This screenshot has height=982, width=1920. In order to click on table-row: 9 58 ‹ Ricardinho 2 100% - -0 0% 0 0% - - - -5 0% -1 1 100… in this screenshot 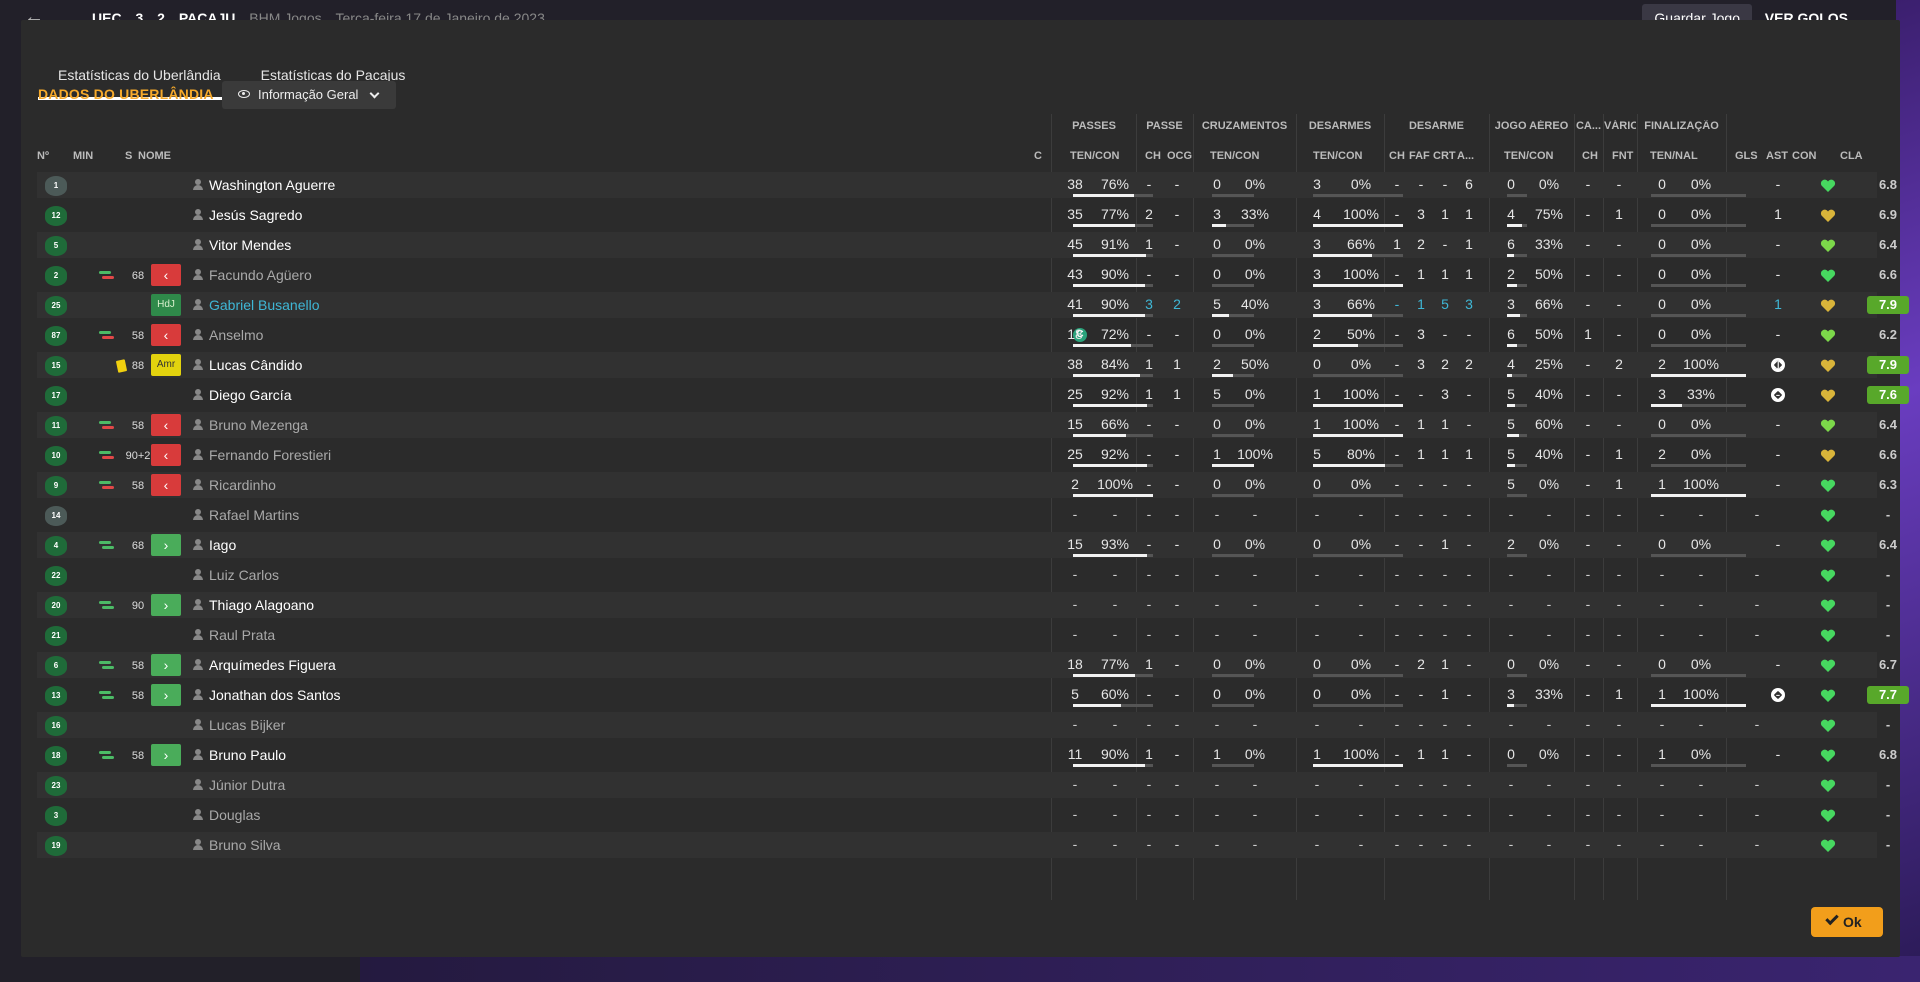, I will do `click(967, 485)`.